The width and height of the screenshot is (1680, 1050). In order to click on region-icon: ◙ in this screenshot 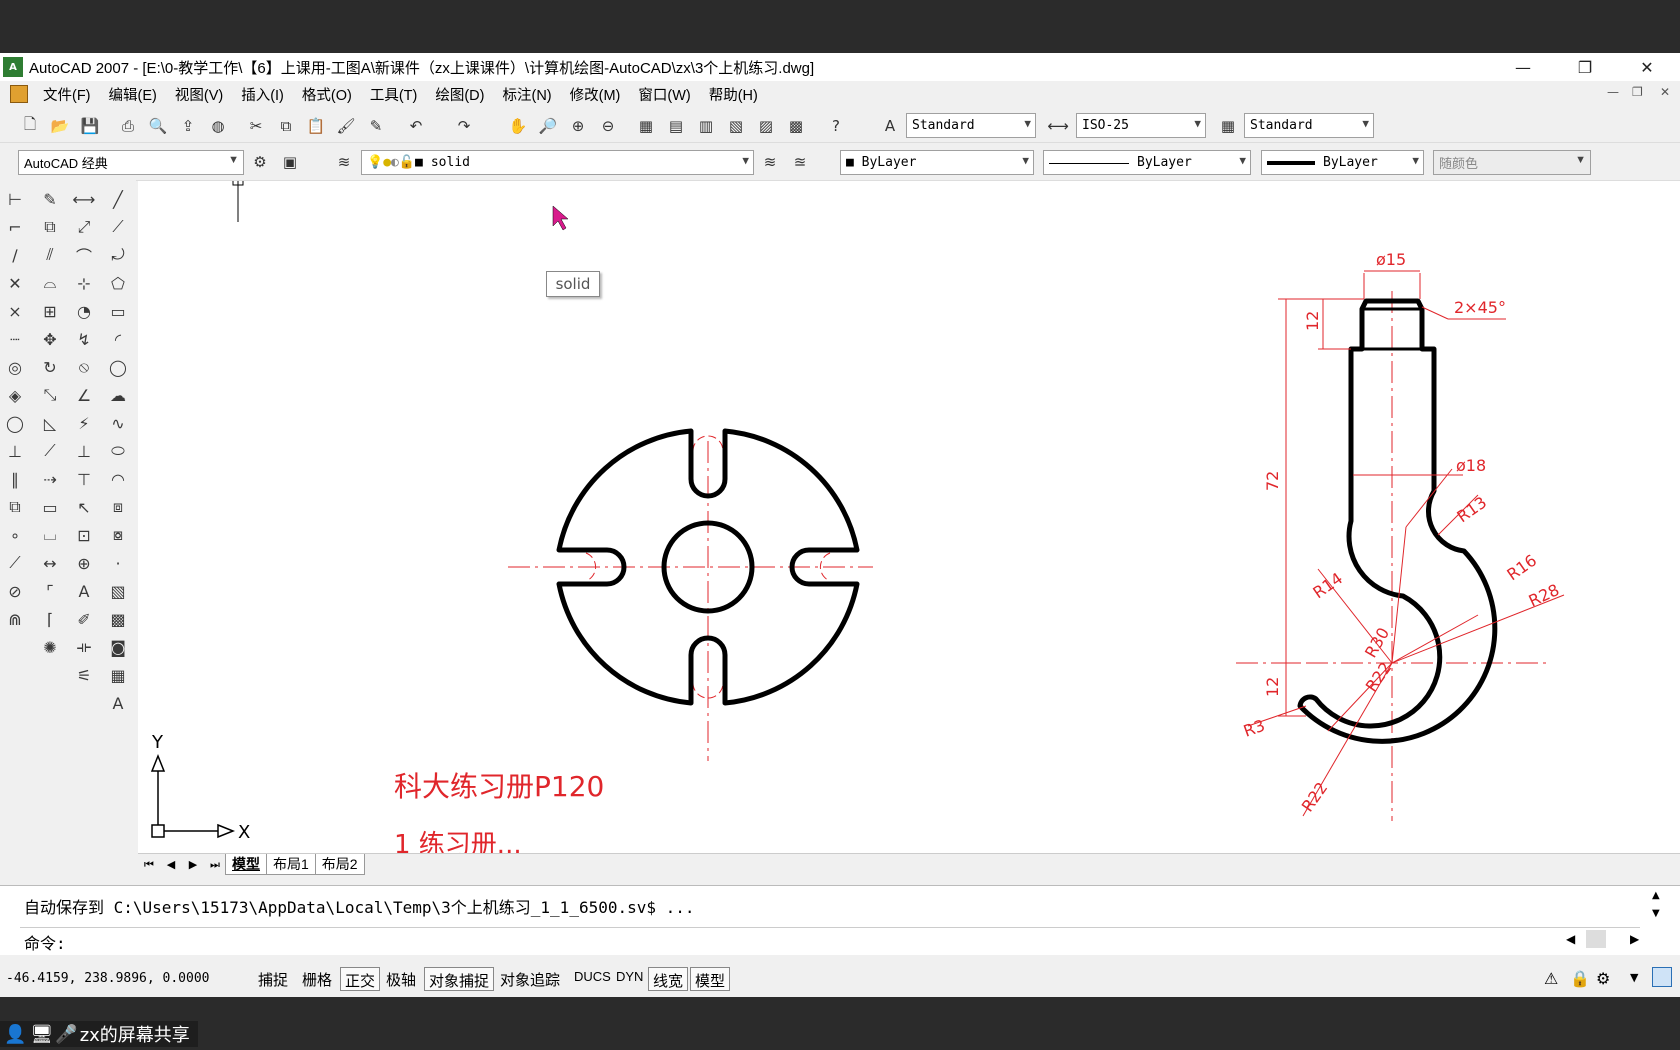, I will do `click(118, 647)`.